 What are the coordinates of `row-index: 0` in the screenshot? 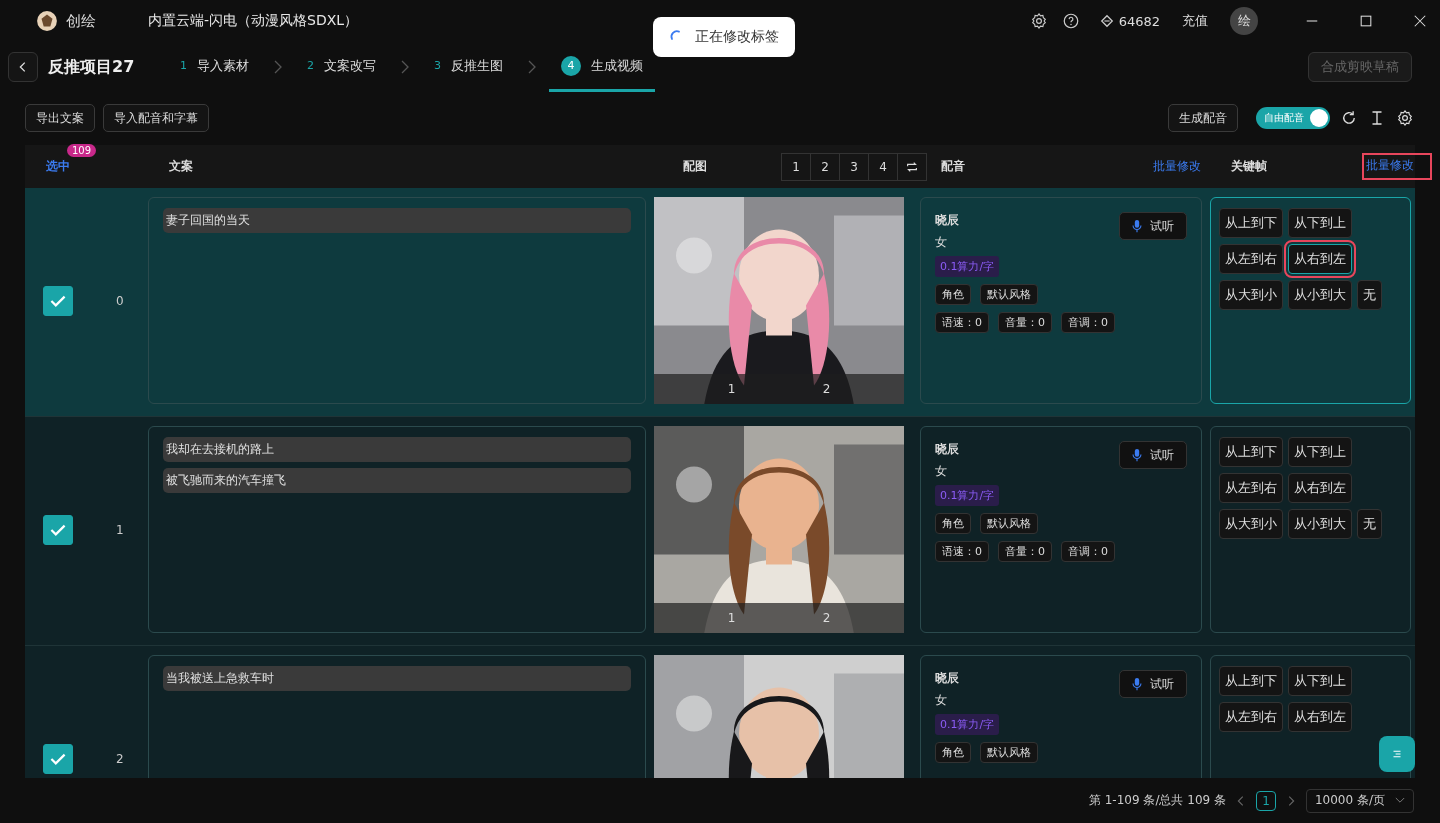 It's located at (120, 300).